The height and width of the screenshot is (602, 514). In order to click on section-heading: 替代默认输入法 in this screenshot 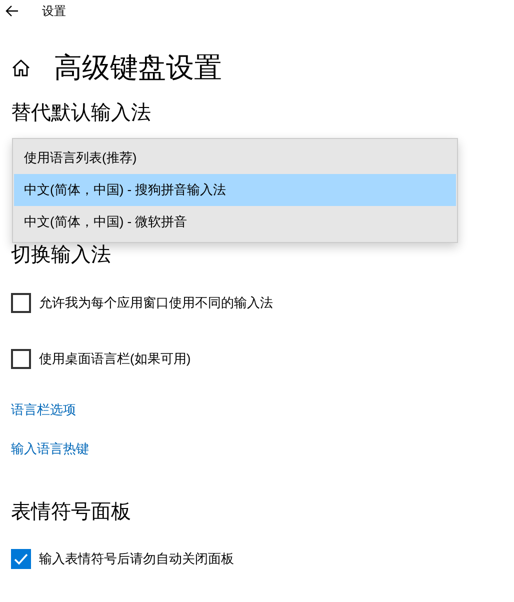, I will do `click(81, 113)`.